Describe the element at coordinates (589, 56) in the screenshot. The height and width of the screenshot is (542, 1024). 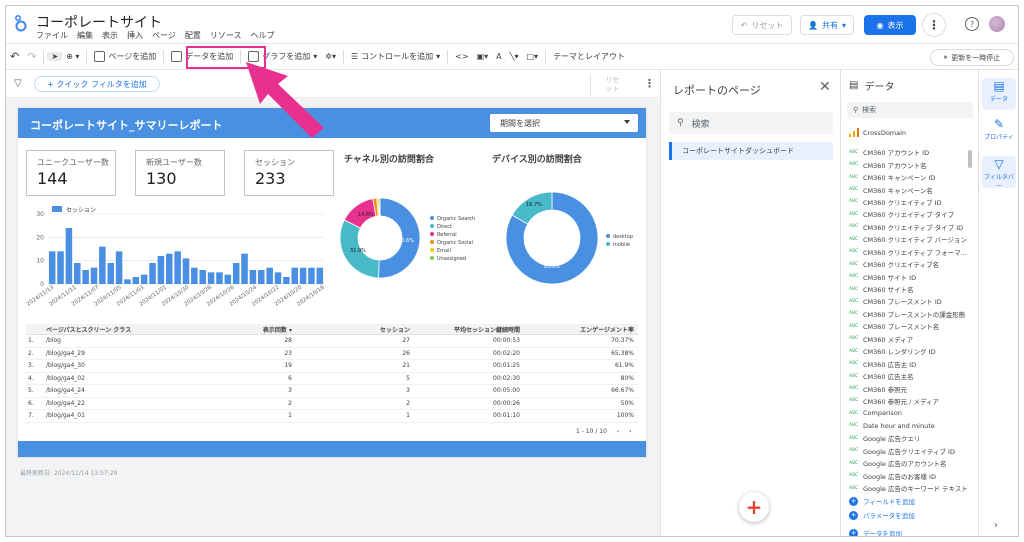
I see `theme-layout-button: テーマとレイアウト` at that location.